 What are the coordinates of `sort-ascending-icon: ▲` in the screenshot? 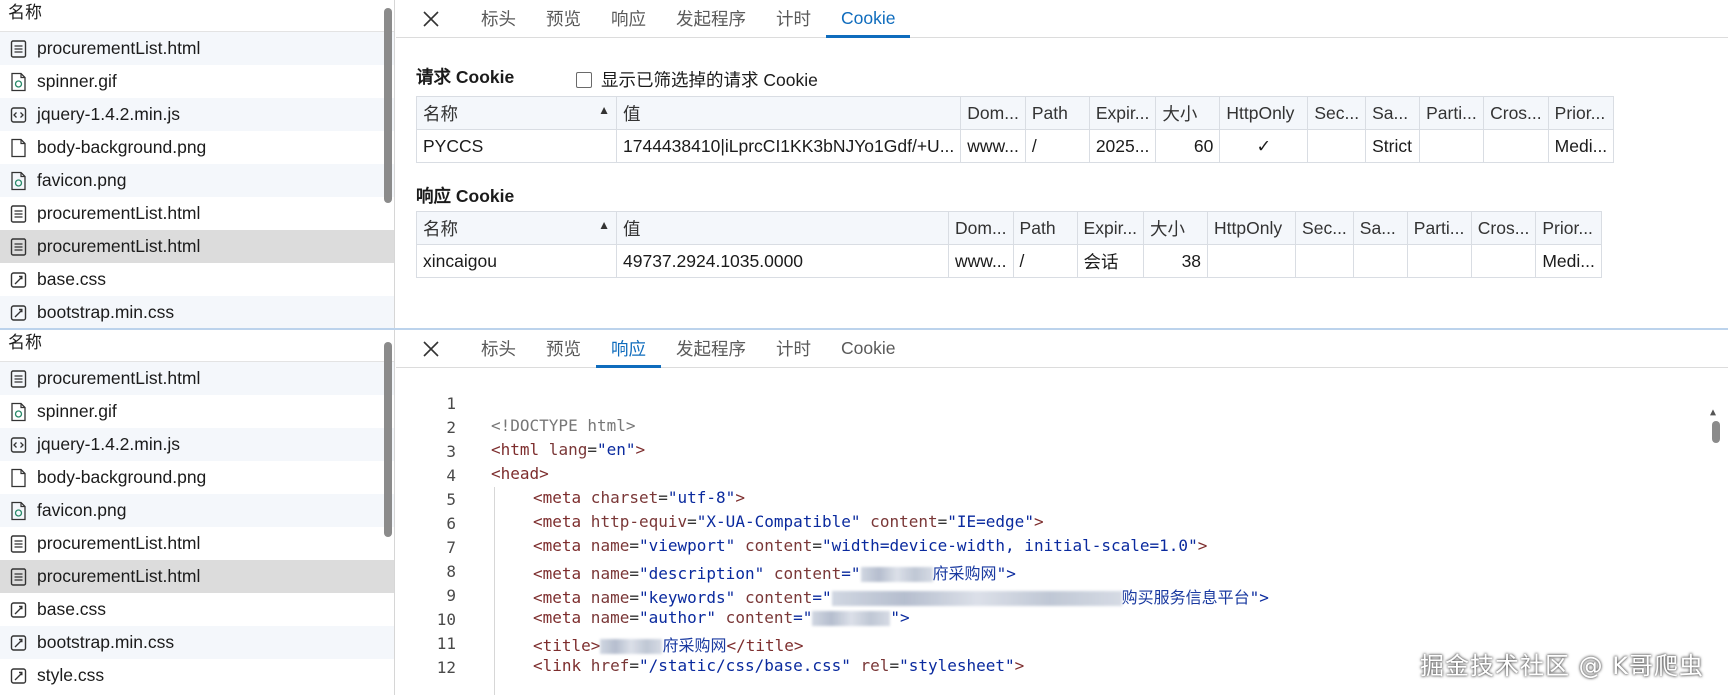 It's located at (604, 224).